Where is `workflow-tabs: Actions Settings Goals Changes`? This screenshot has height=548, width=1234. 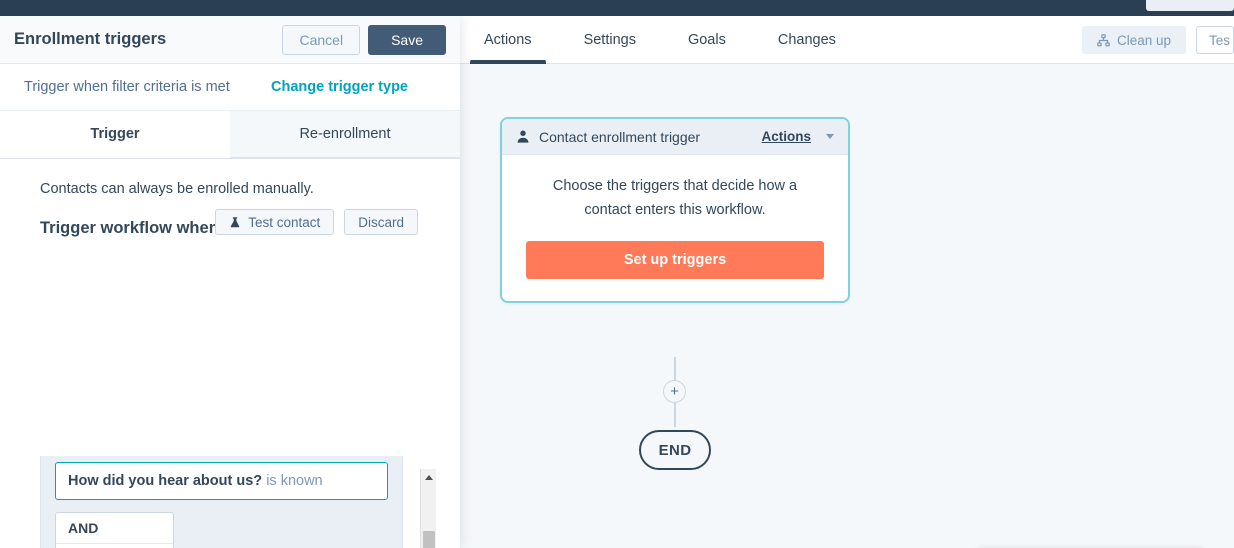 workflow-tabs: Actions Settings Goals Changes is located at coordinates (660, 40).